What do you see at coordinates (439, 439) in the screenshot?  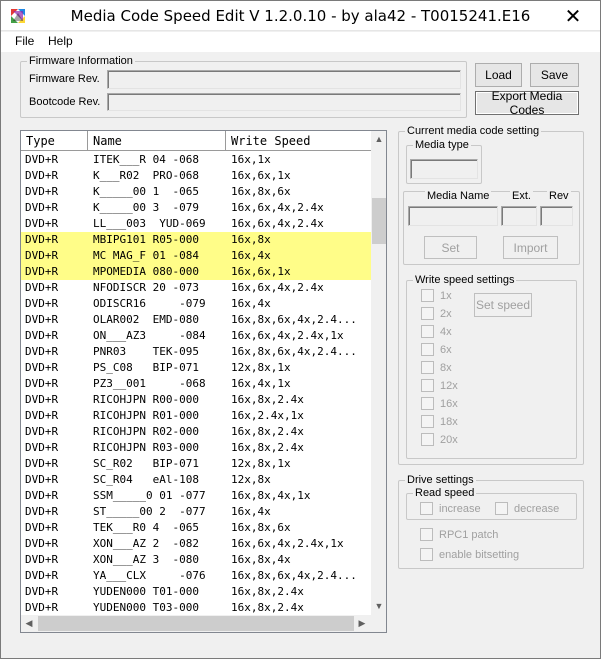 I see `speed-checkbox-20x: 20x` at bounding box center [439, 439].